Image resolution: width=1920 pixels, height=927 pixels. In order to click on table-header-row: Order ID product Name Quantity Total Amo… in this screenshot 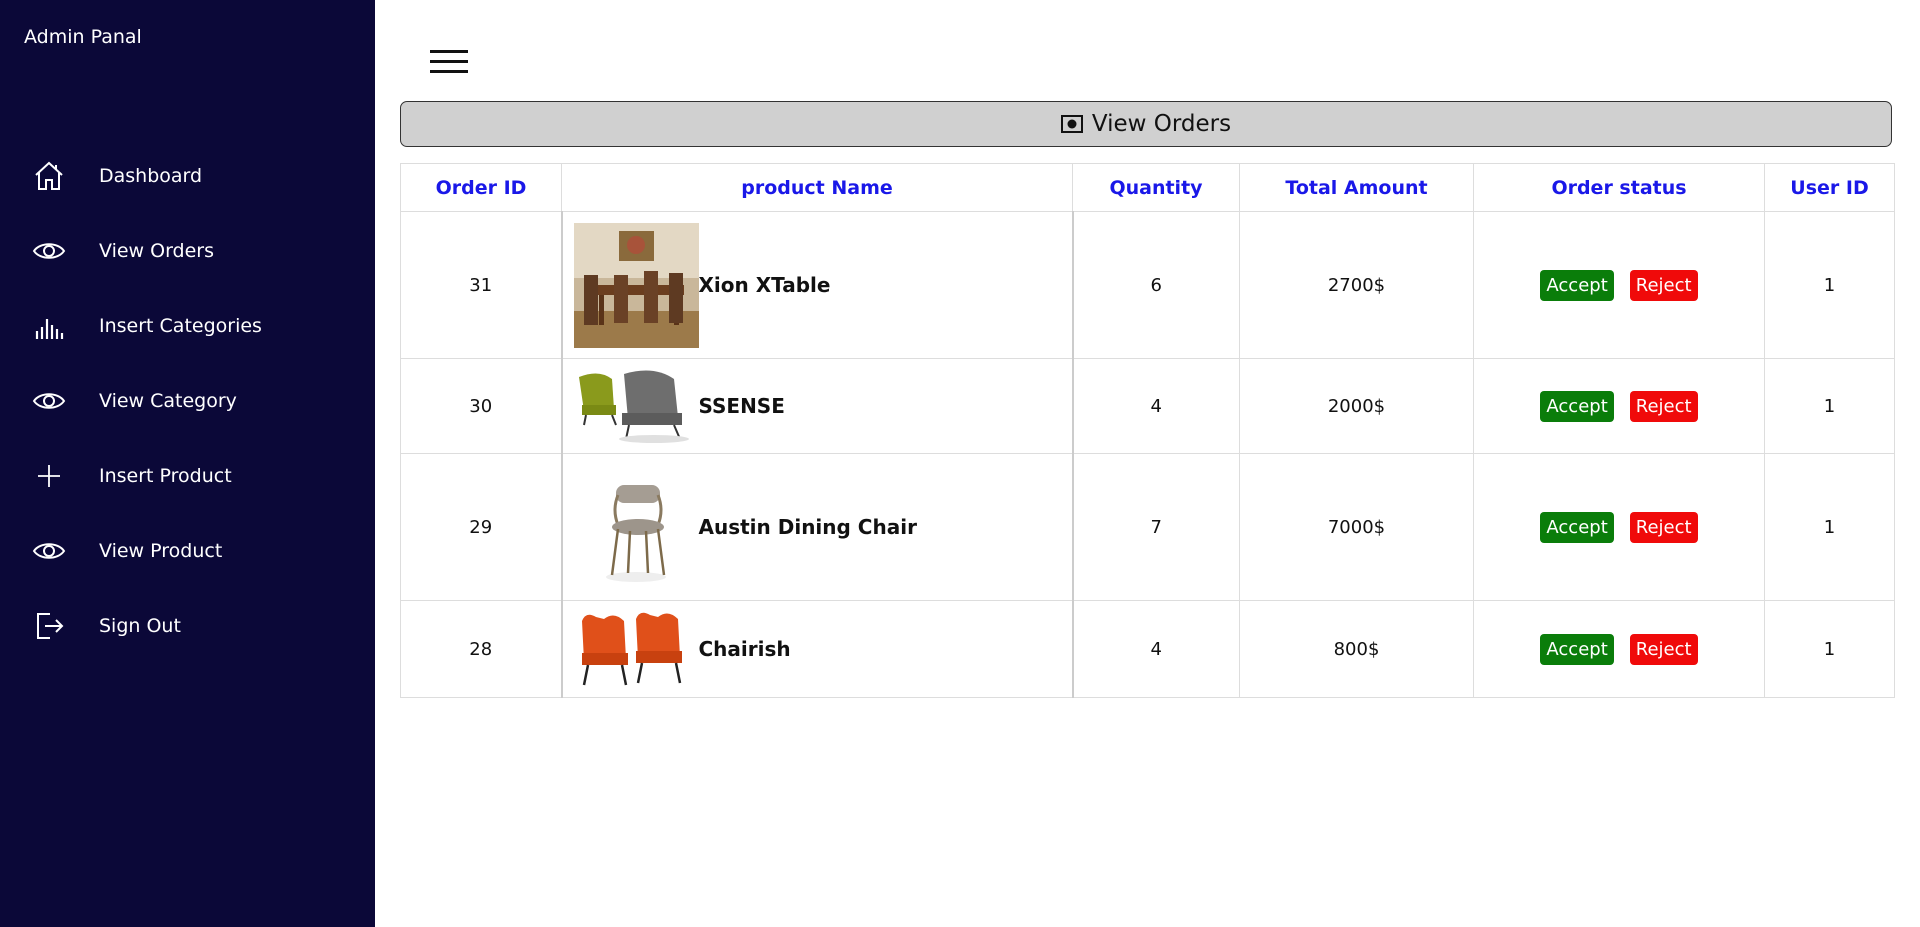, I will do `click(1147, 187)`.